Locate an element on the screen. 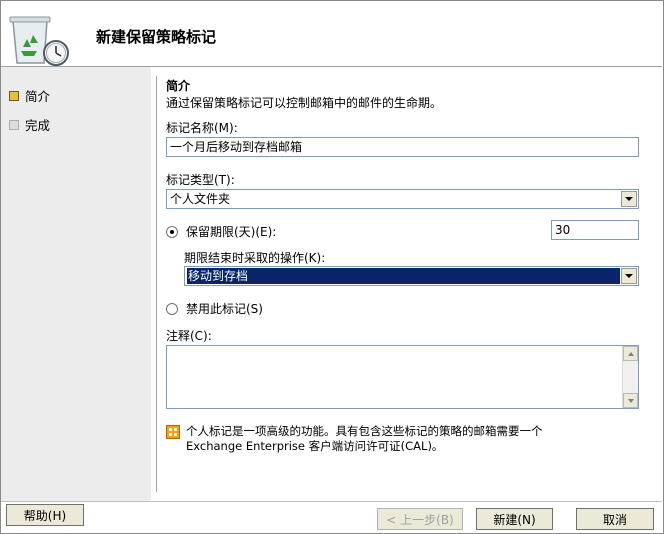  retention-days-input: 30 is located at coordinates (595, 230).